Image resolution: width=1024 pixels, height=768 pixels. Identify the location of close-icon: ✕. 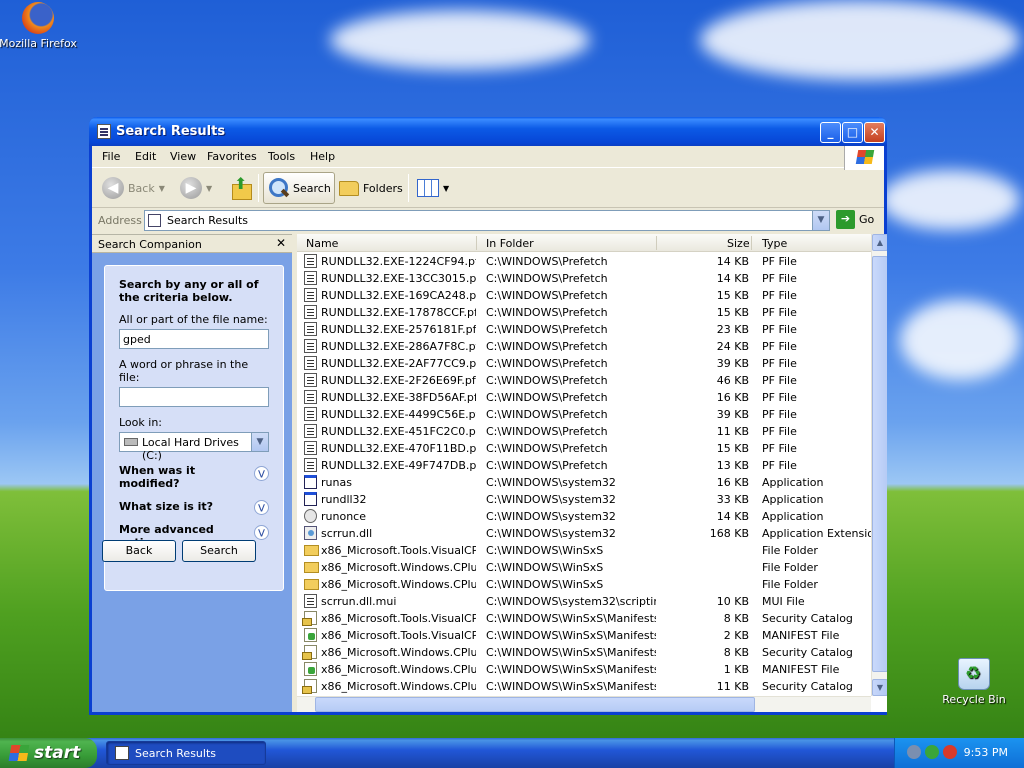
(281, 243).